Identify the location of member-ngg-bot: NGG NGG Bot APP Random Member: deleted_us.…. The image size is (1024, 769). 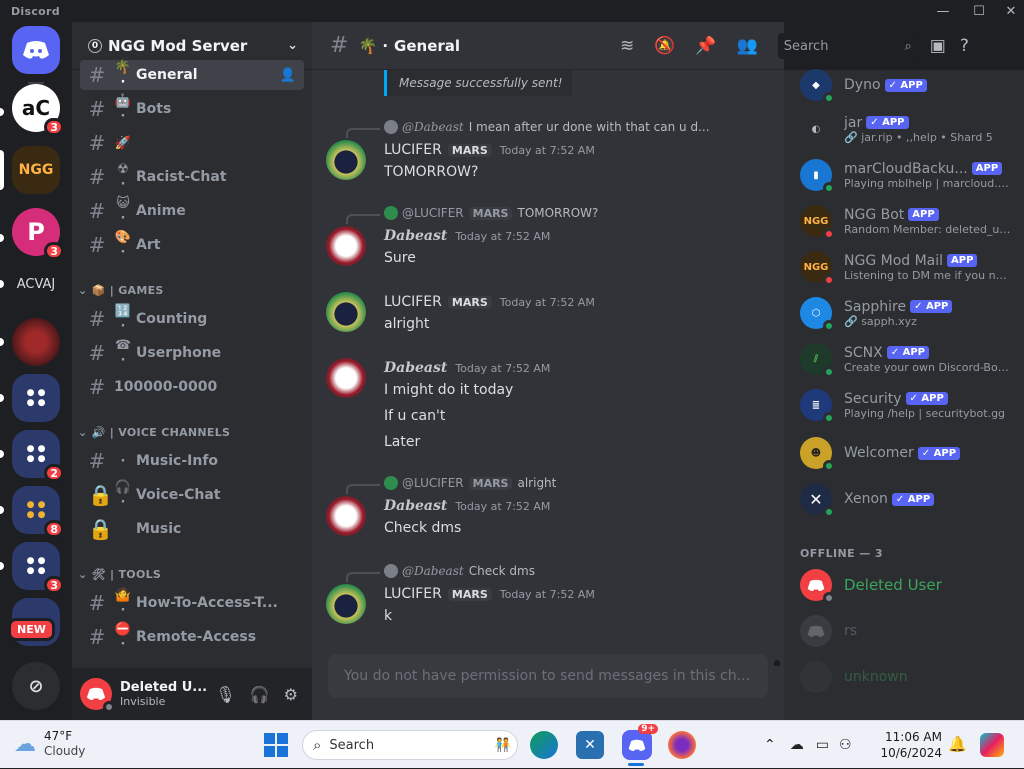
(912, 221).